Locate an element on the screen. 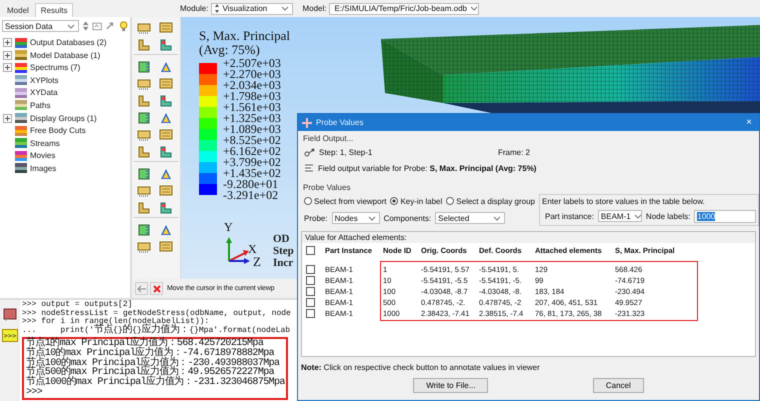 The height and width of the screenshot is (401, 760). folder-up-icon is located at coordinates (97, 26).